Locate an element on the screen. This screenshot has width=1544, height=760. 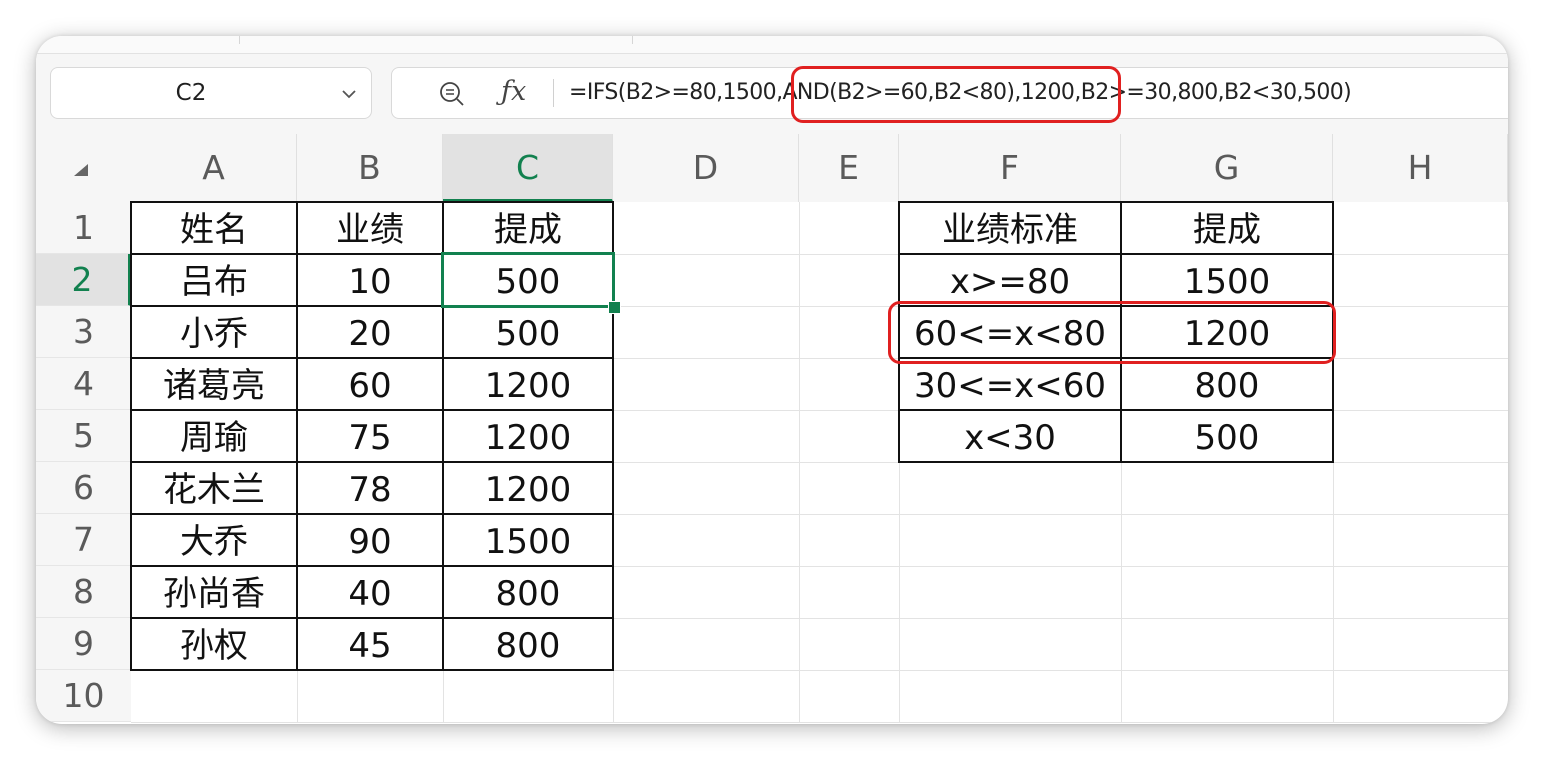
row-header-5: 5 is located at coordinates (83, 436).